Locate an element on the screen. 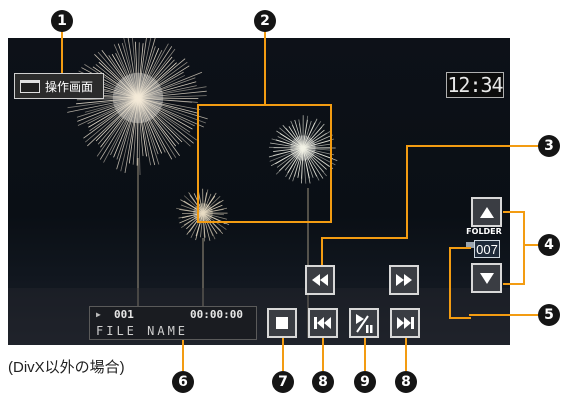  operation-screen-button: 操作画面 is located at coordinates (59, 86).